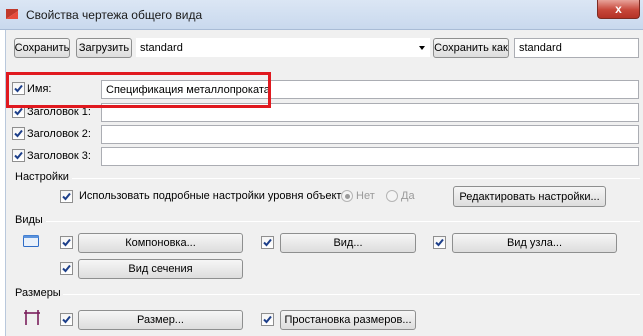  What do you see at coordinates (370, 134) in the screenshot?
I see `heading2-input` at bounding box center [370, 134].